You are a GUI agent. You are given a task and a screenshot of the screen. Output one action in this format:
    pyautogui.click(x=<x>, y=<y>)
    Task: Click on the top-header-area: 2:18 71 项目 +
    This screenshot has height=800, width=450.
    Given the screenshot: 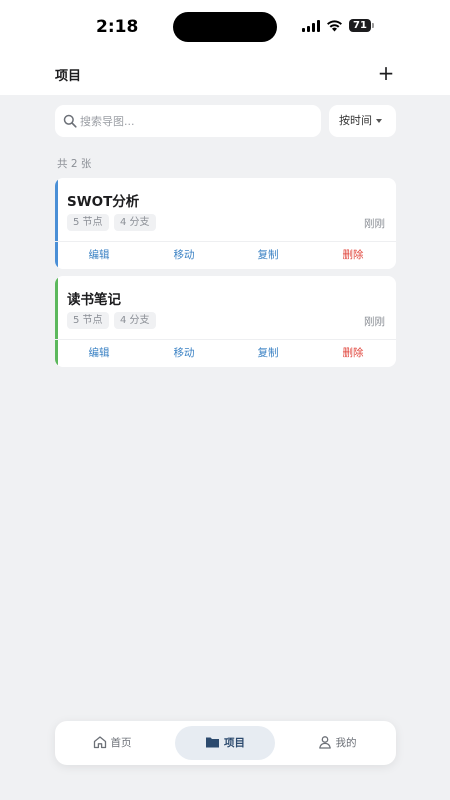 What is the action you would take?
    pyautogui.click(x=225, y=47)
    